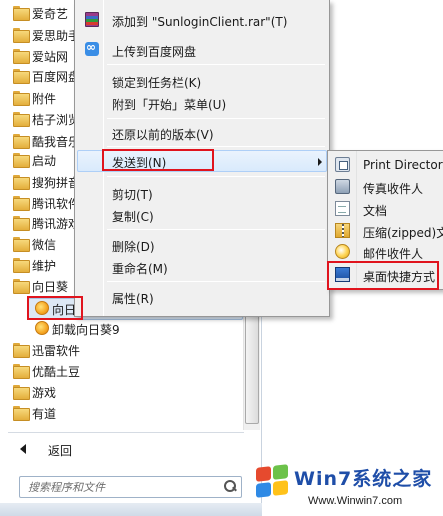 This screenshot has width=443, height=516. Describe the element at coordinates (121, 371) in the screenshot. I see `program-folder-youku: 优酷土豆` at that location.